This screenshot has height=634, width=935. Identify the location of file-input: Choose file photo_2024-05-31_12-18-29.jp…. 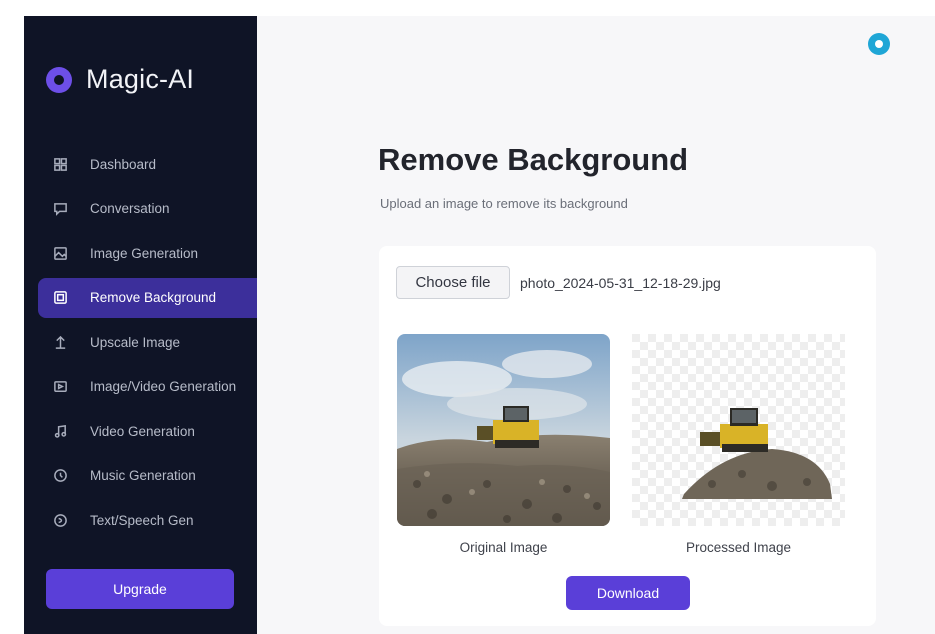
(558, 282).